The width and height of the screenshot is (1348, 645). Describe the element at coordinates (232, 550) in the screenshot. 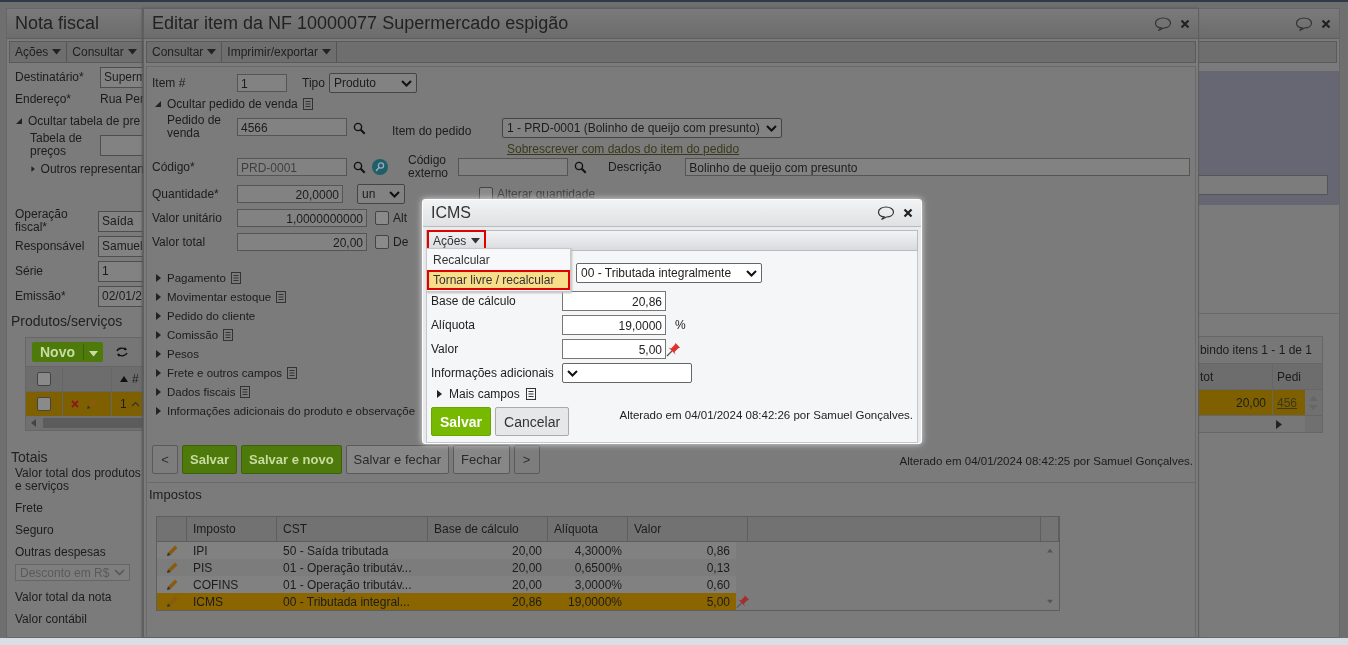

I see `table-cell: IPI` at that location.